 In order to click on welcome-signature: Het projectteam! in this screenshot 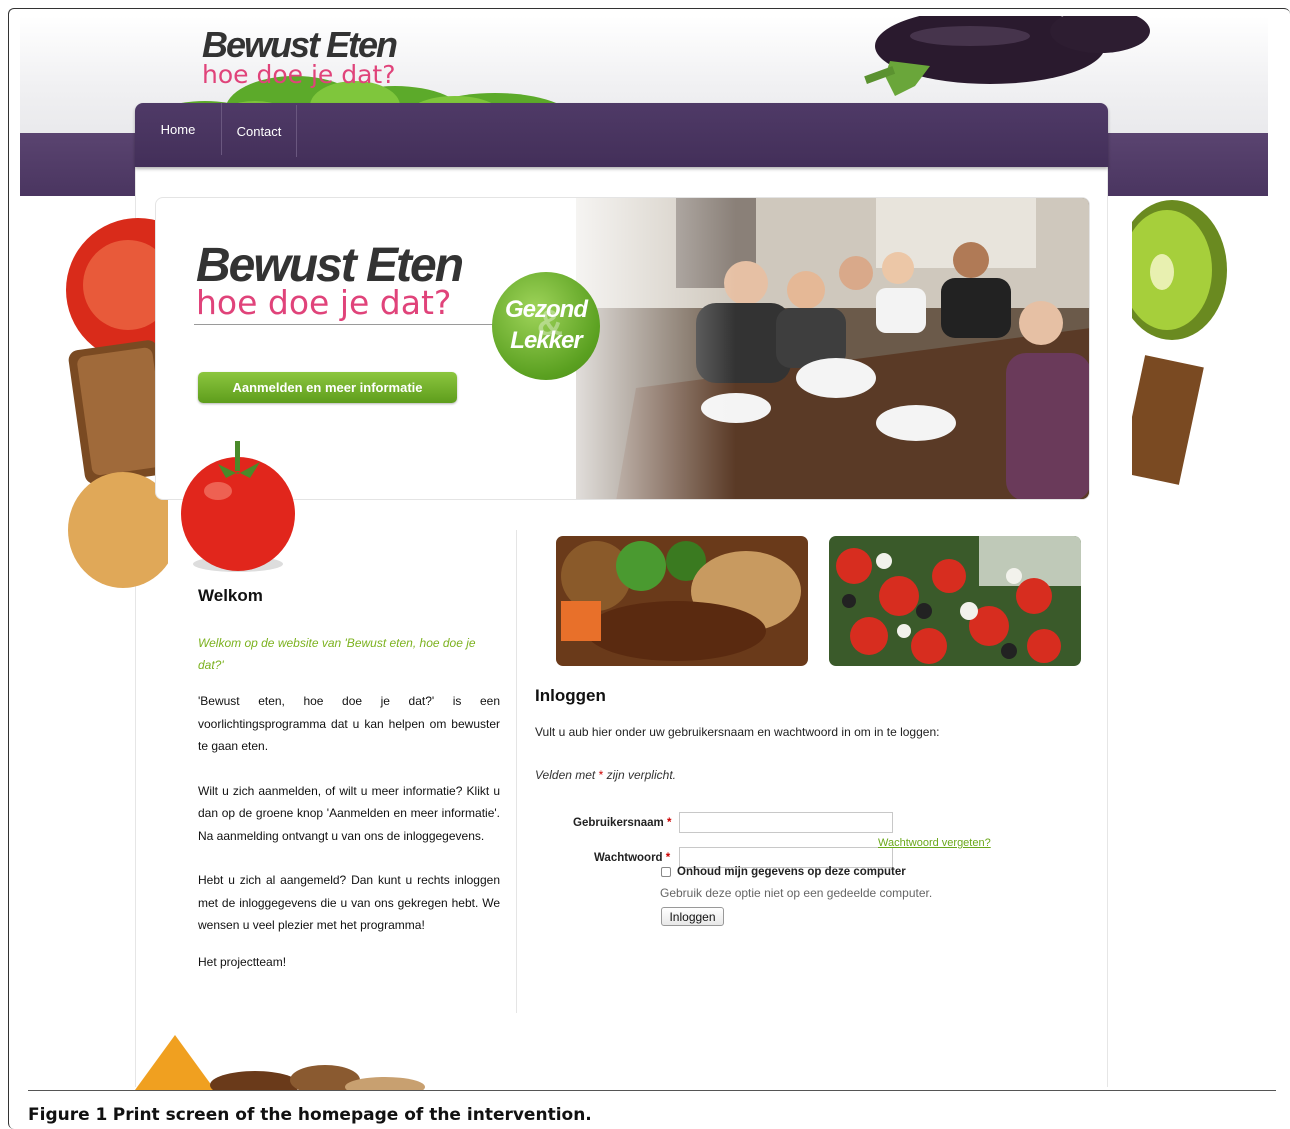, I will do `click(242, 961)`.